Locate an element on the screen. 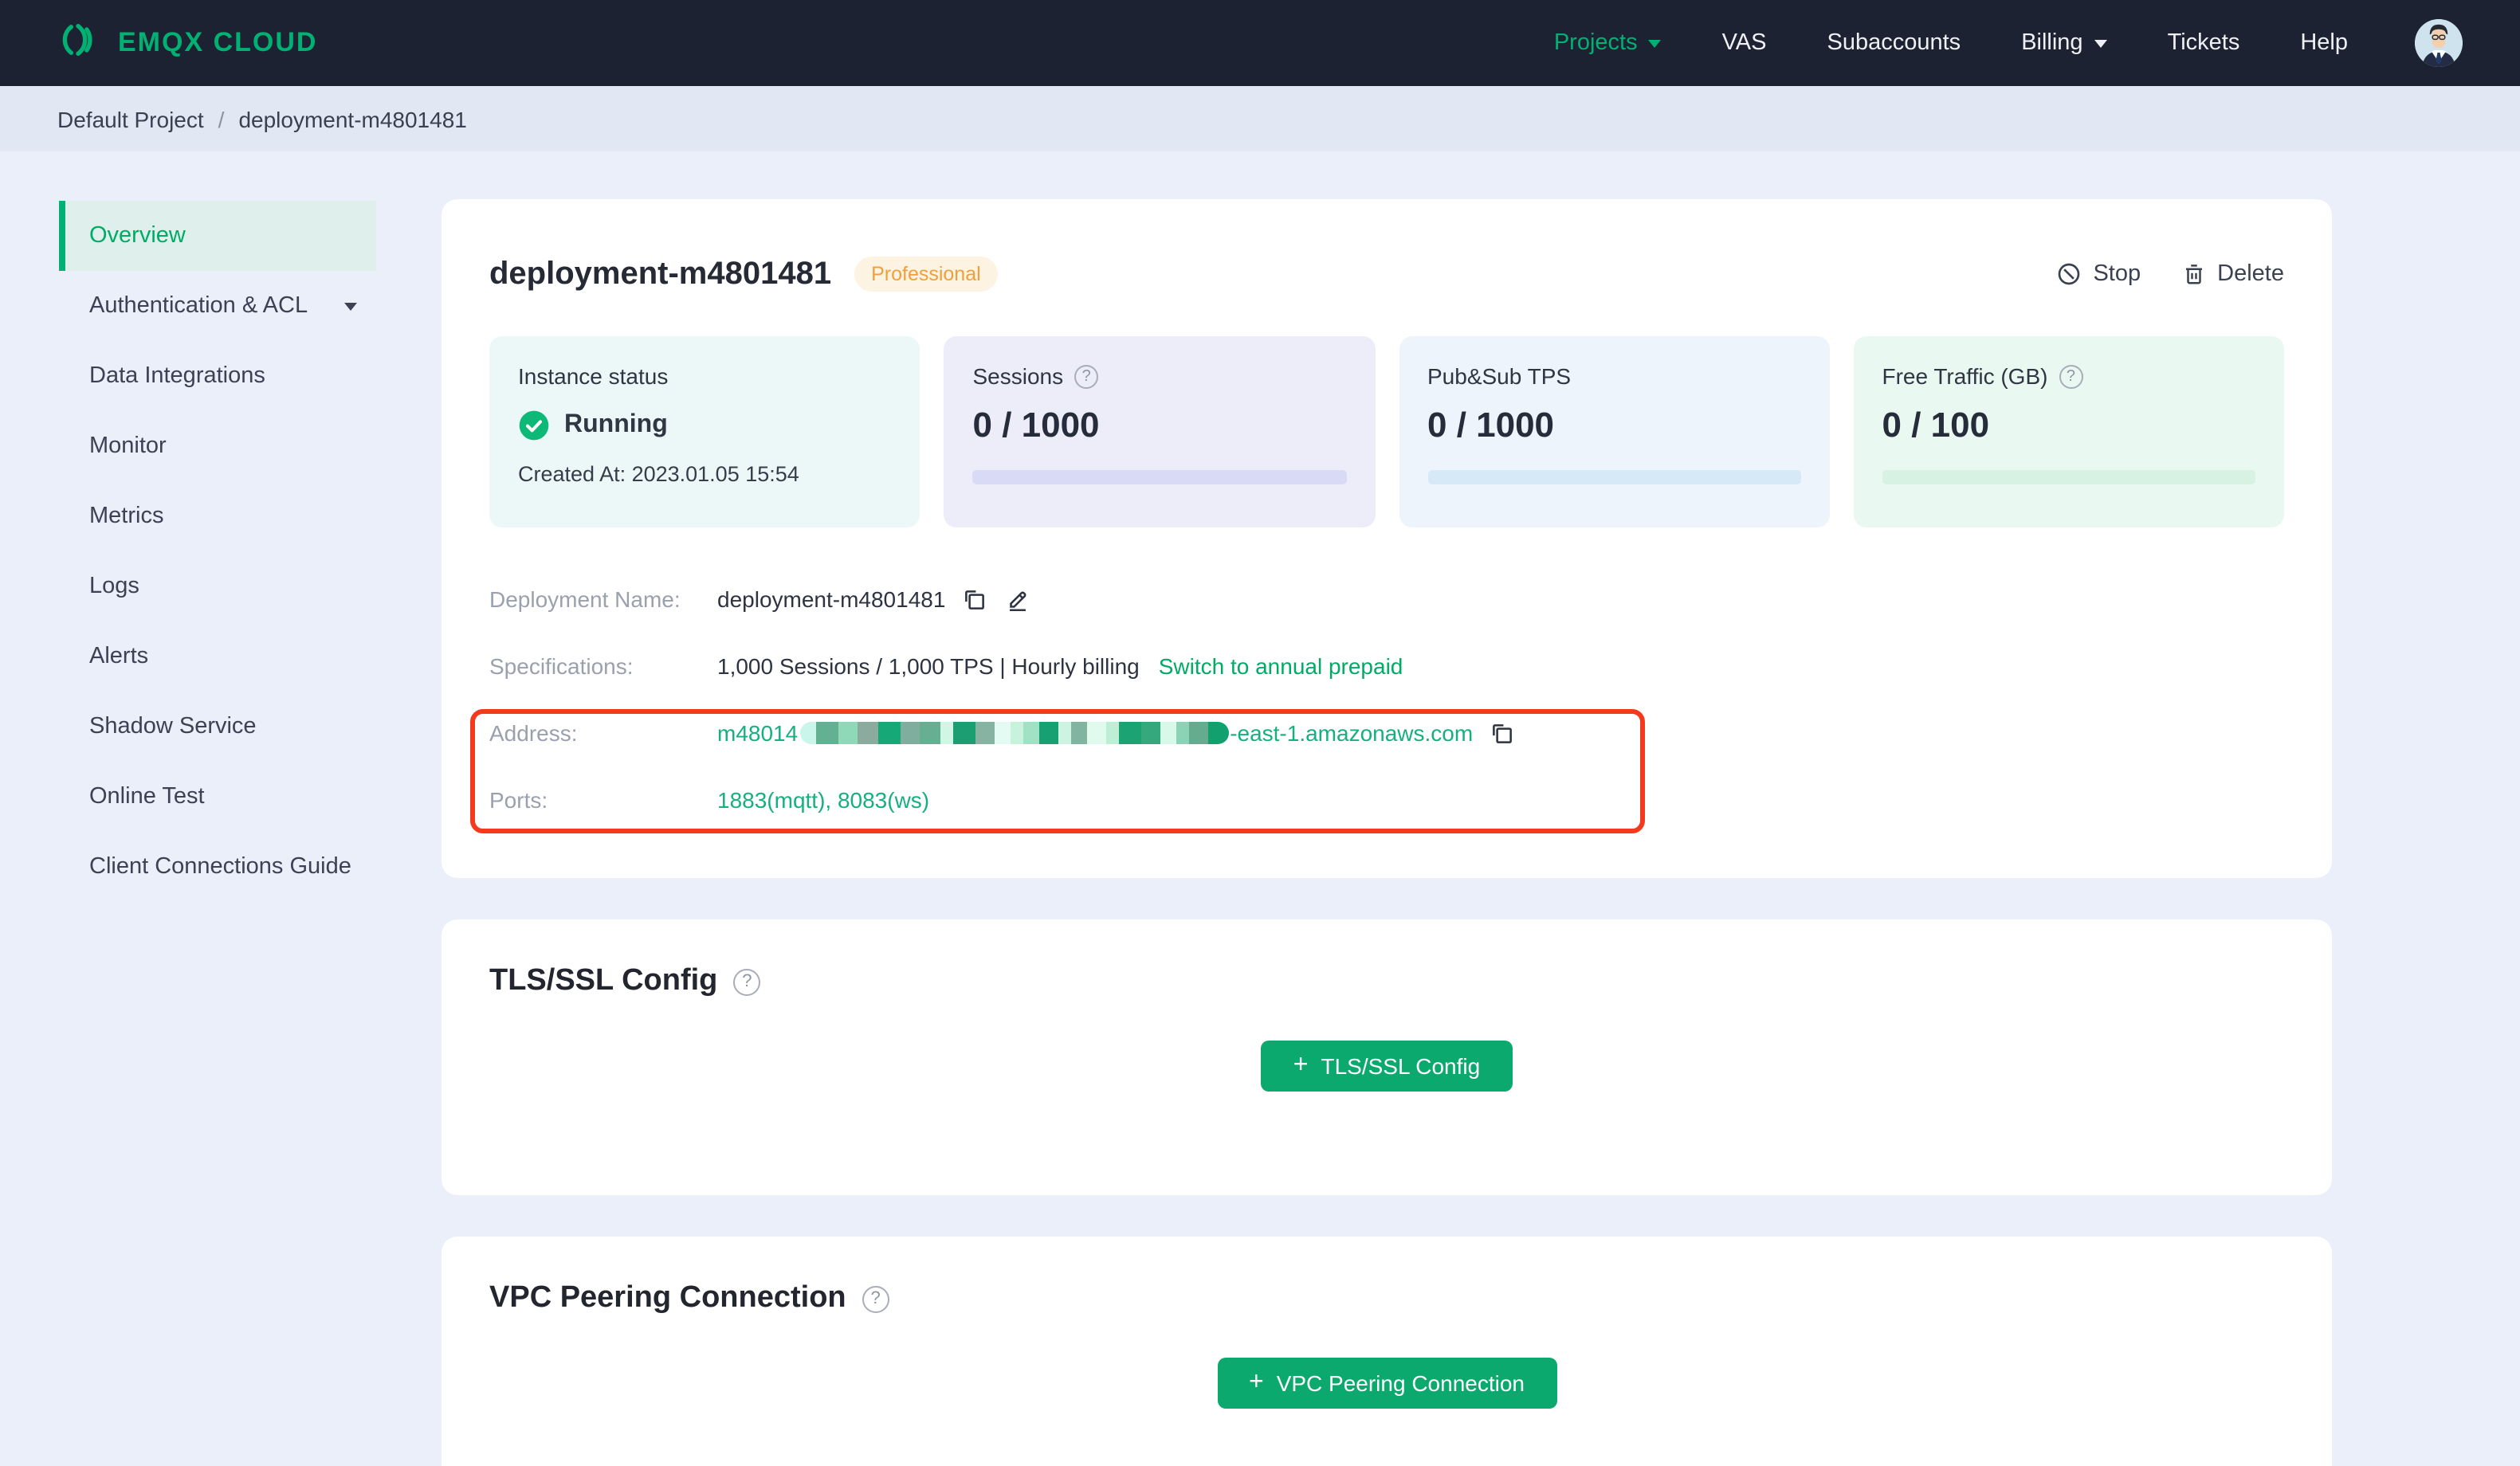 This screenshot has height=1466, width=2520. sidebar-item-logs: Logs is located at coordinates (217, 586).